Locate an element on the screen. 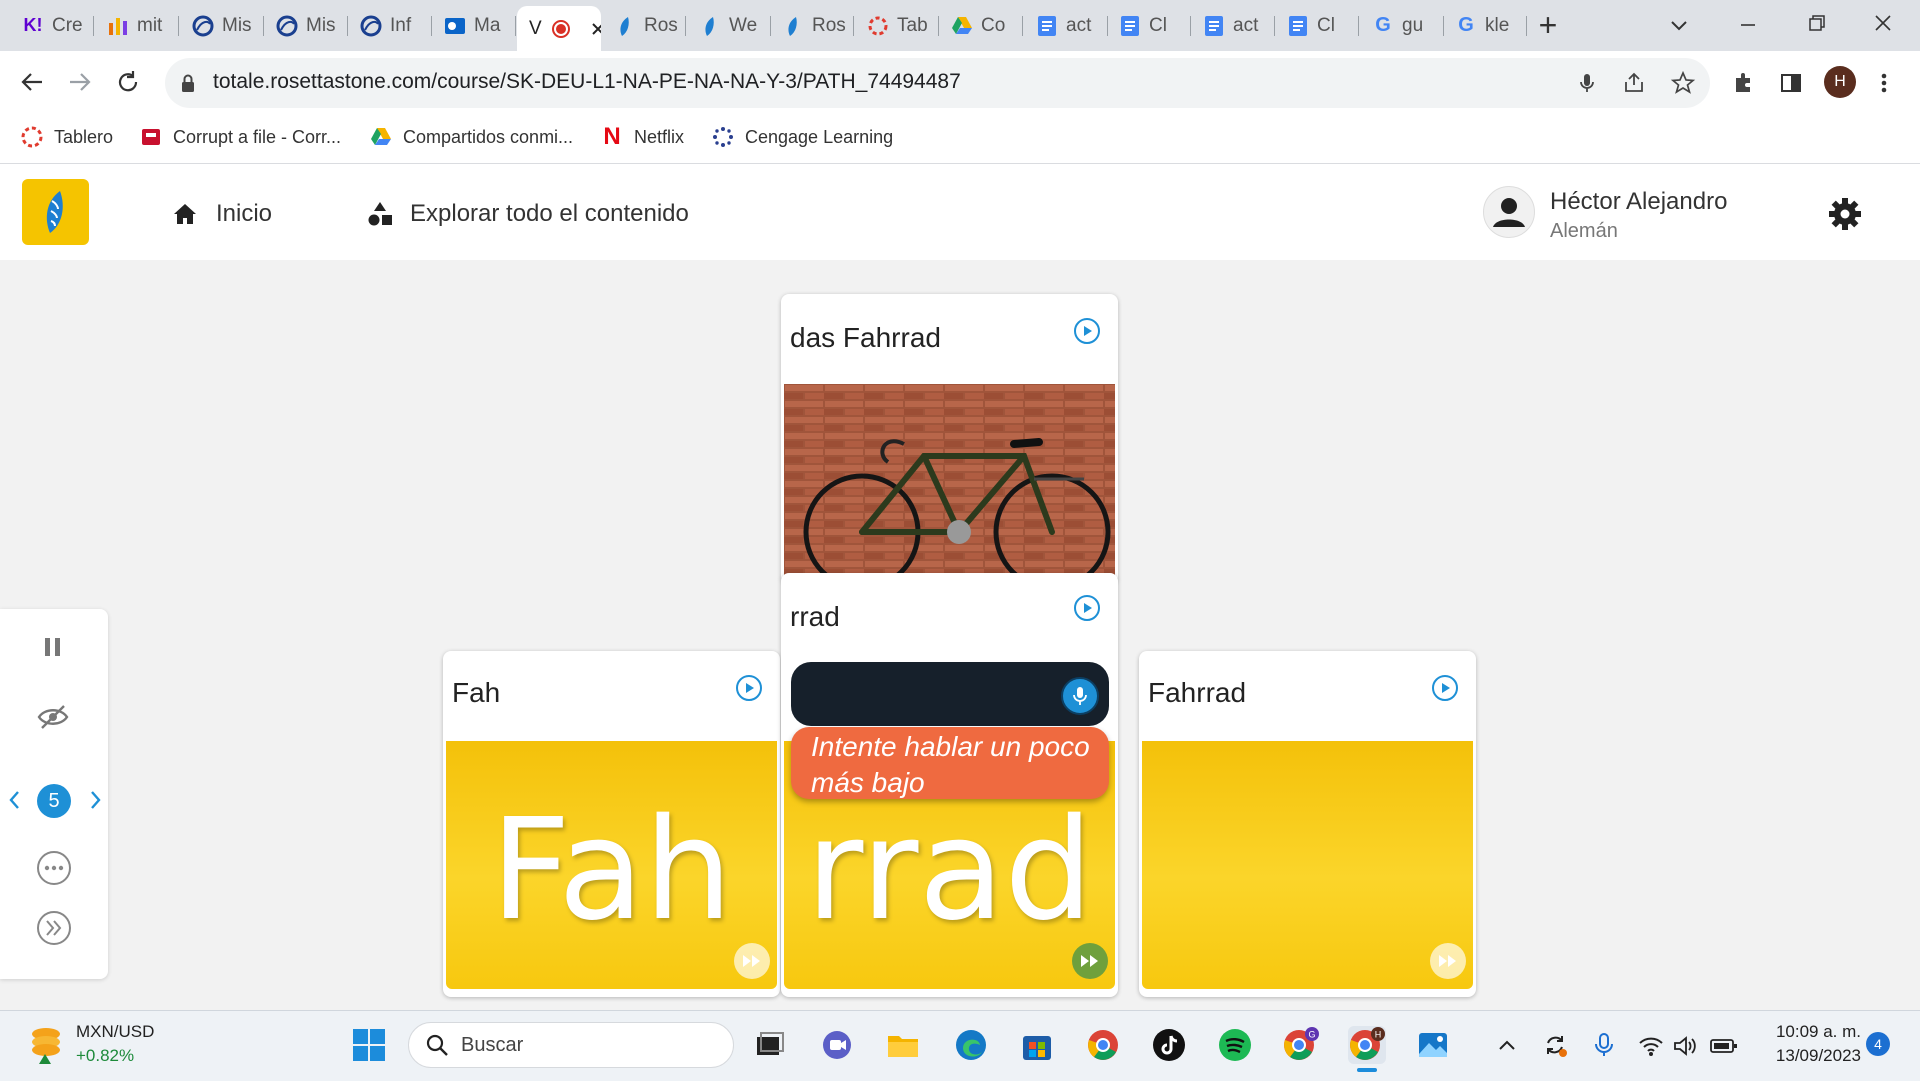  bookmark-netflix: N Netflix is located at coordinates (642, 137).